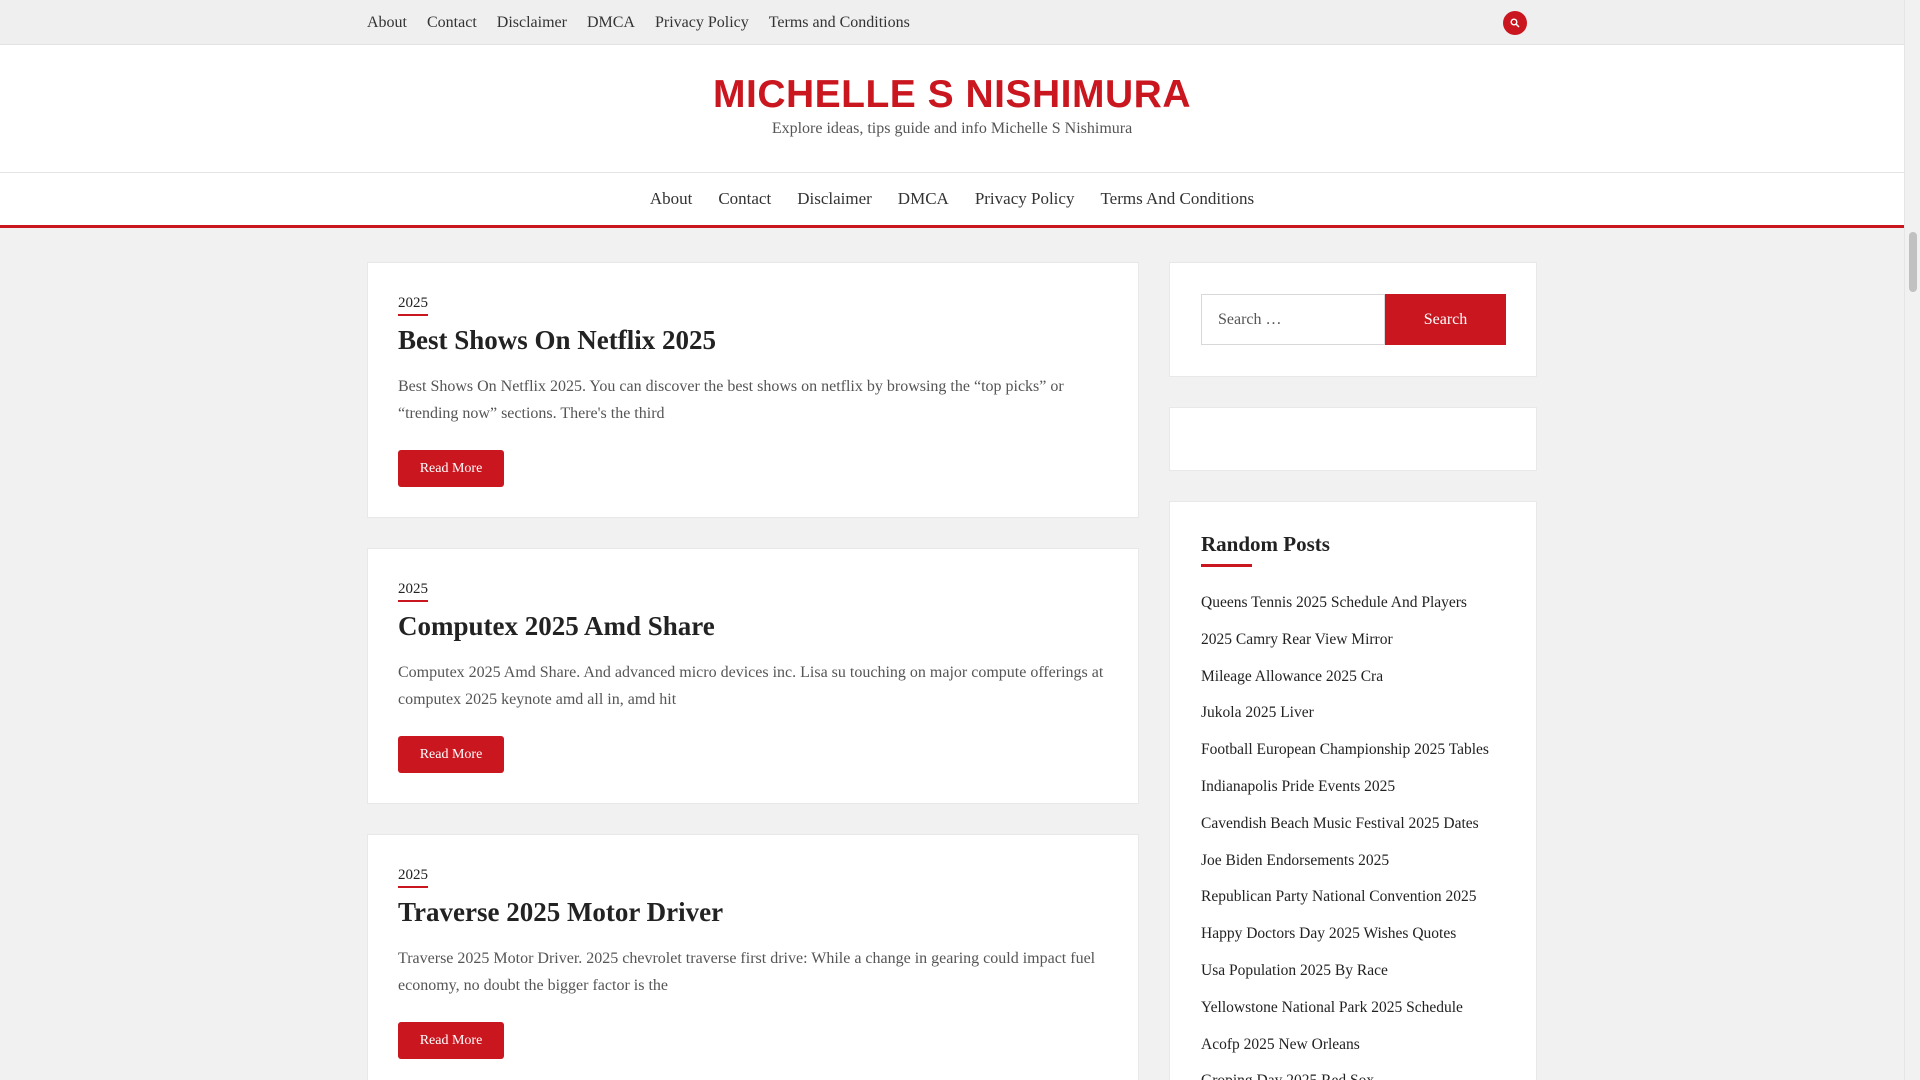 The image size is (1920, 1080). I want to click on search-widget: Search, so click(1353, 319).